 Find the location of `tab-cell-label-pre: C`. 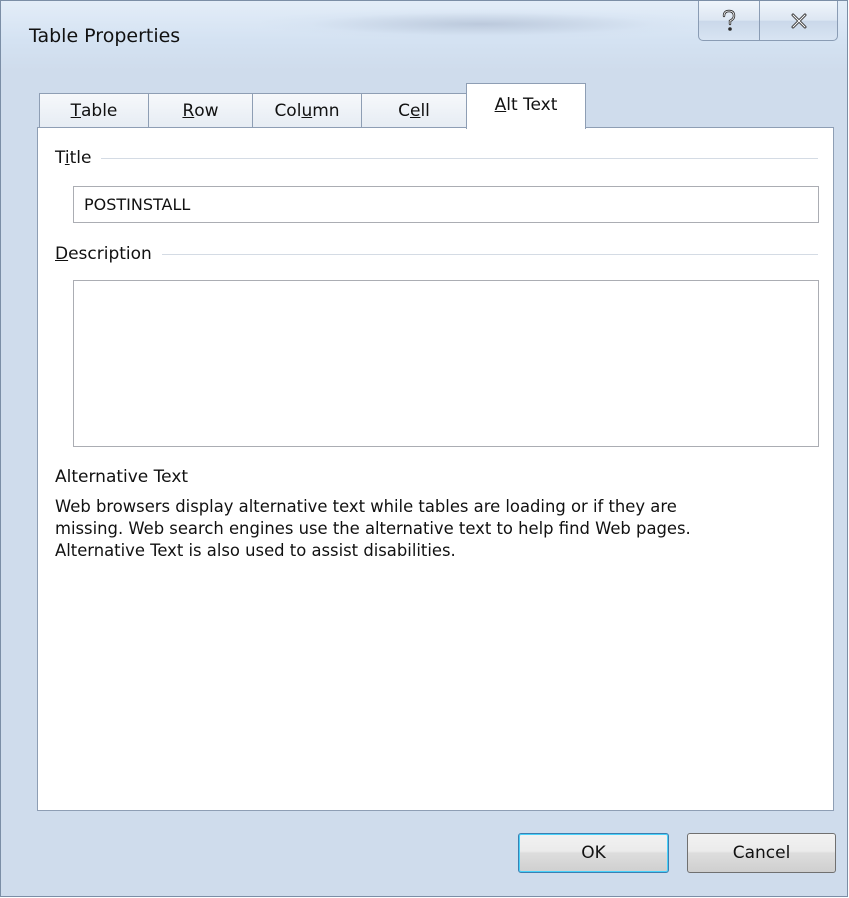

tab-cell-label-pre: C is located at coordinates (404, 111).